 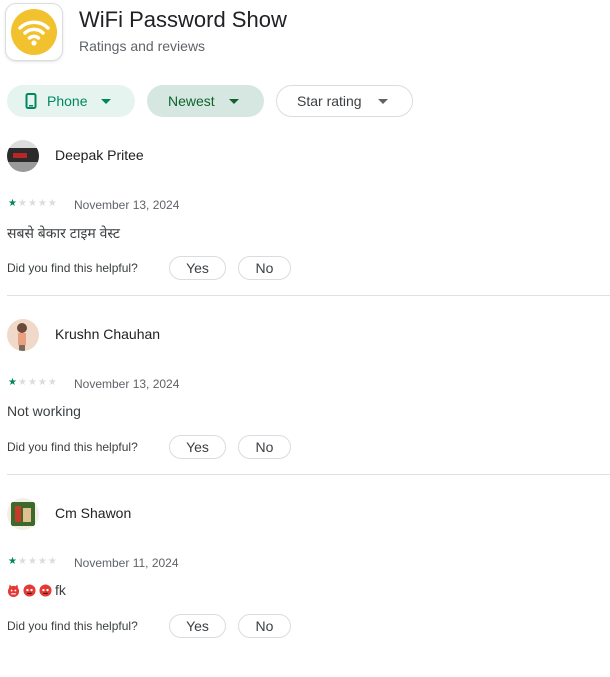 I want to click on sort-filter-chip: Newest, so click(x=205, y=101).